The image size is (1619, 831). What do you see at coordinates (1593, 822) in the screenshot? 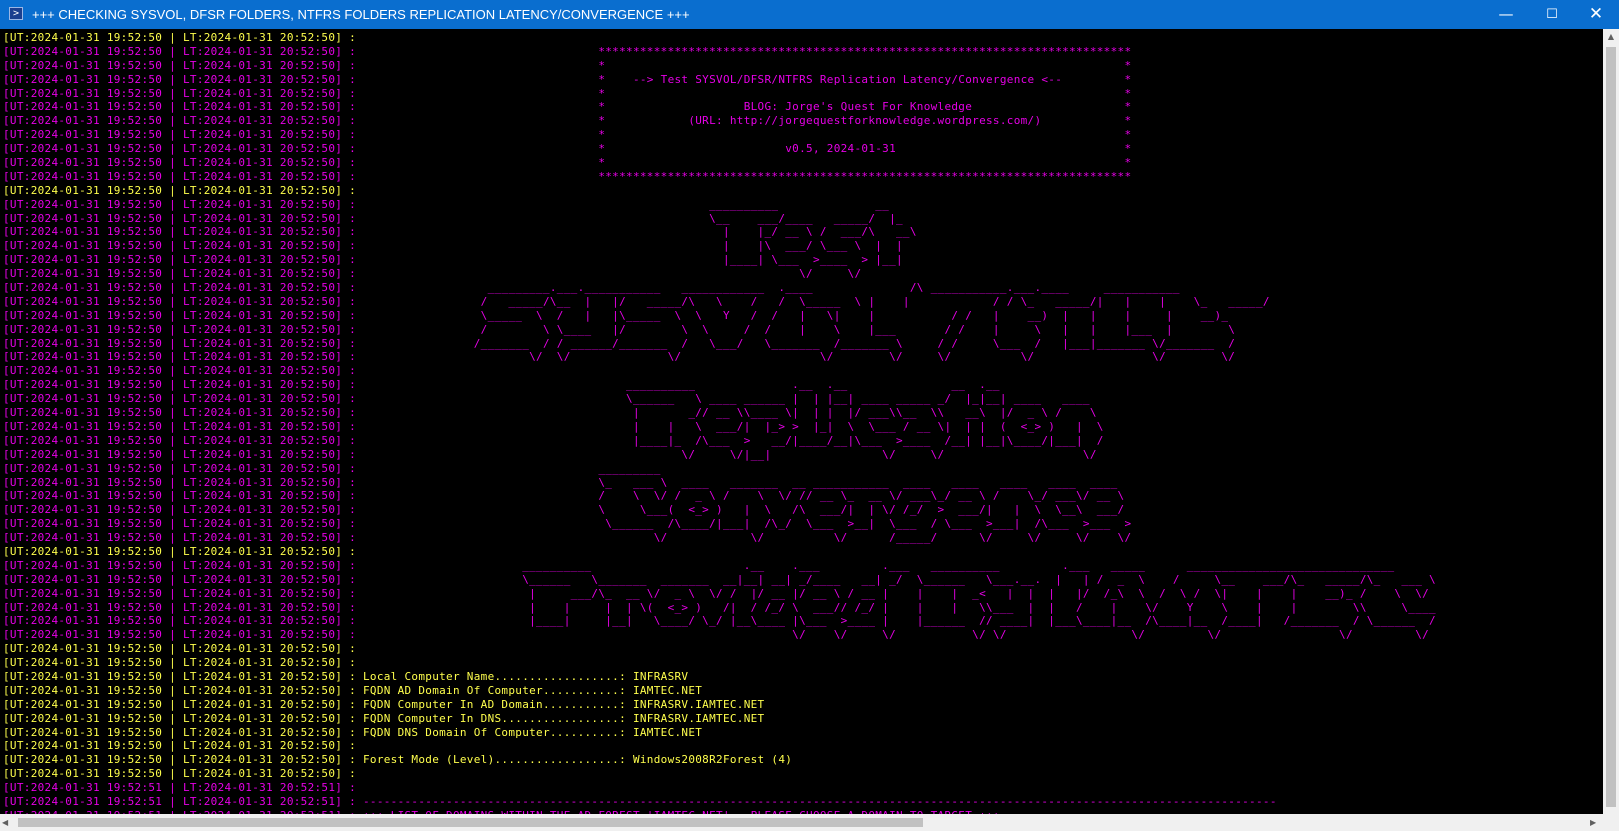
I see `scroll-right-arrow-icon: ▶` at bounding box center [1593, 822].